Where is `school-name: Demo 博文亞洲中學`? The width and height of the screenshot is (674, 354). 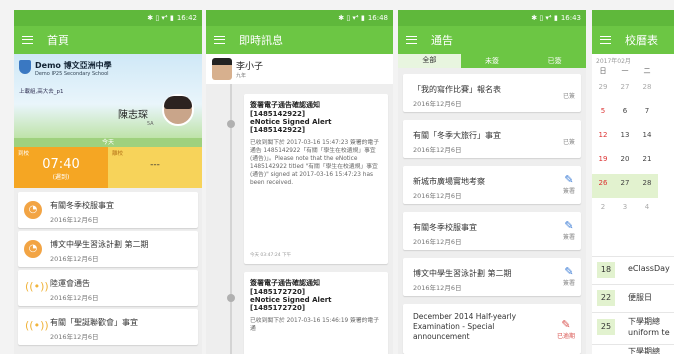
school-name: Demo 博文亞洲中學 is located at coordinates (73, 65).